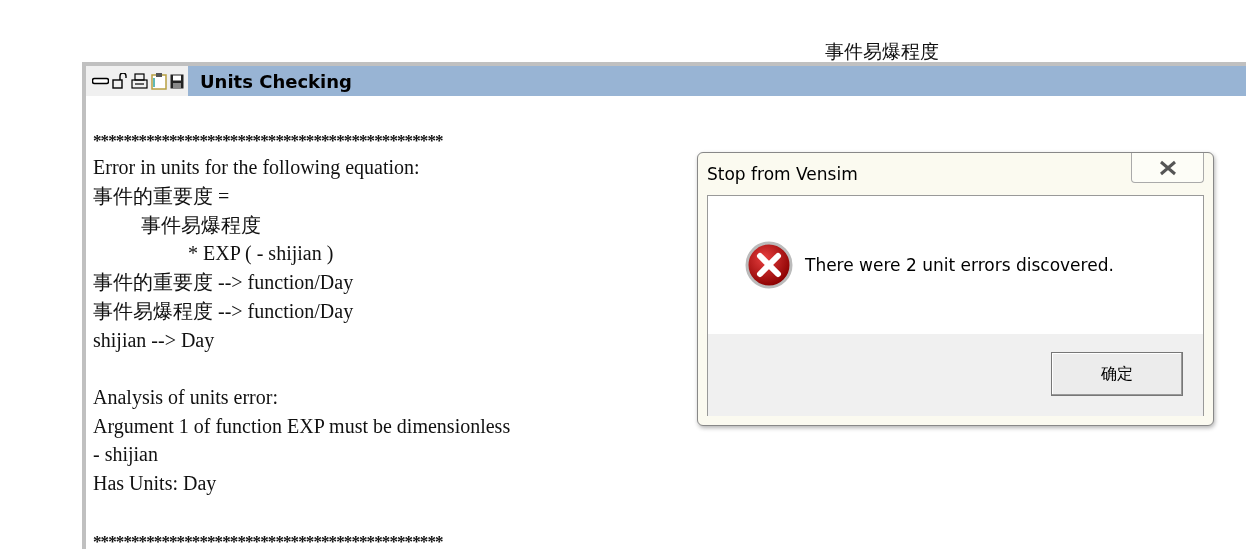 This screenshot has width=1246, height=549. Describe the element at coordinates (1117, 374) in the screenshot. I see `ok-button: 确定` at that location.